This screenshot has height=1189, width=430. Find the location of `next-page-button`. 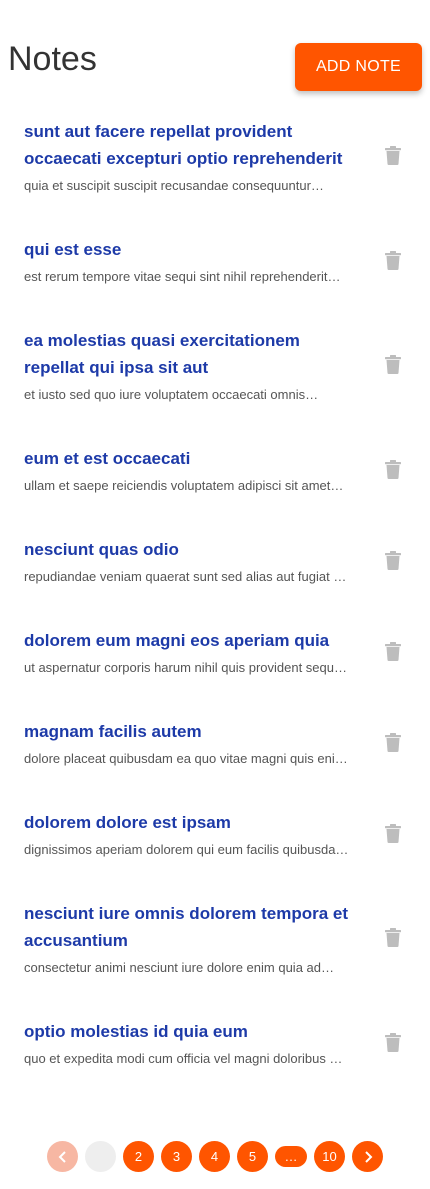

next-page-button is located at coordinates (367, 1156).